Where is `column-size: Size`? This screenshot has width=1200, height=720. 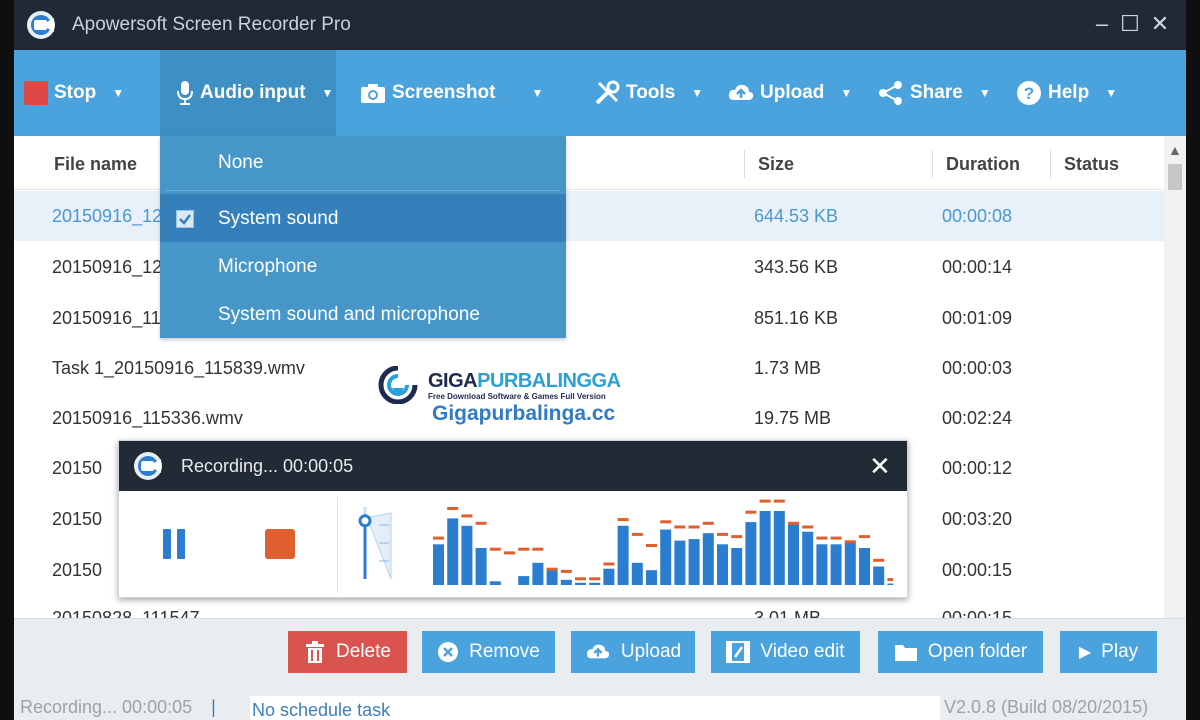
column-size: Size is located at coordinates (776, 164).